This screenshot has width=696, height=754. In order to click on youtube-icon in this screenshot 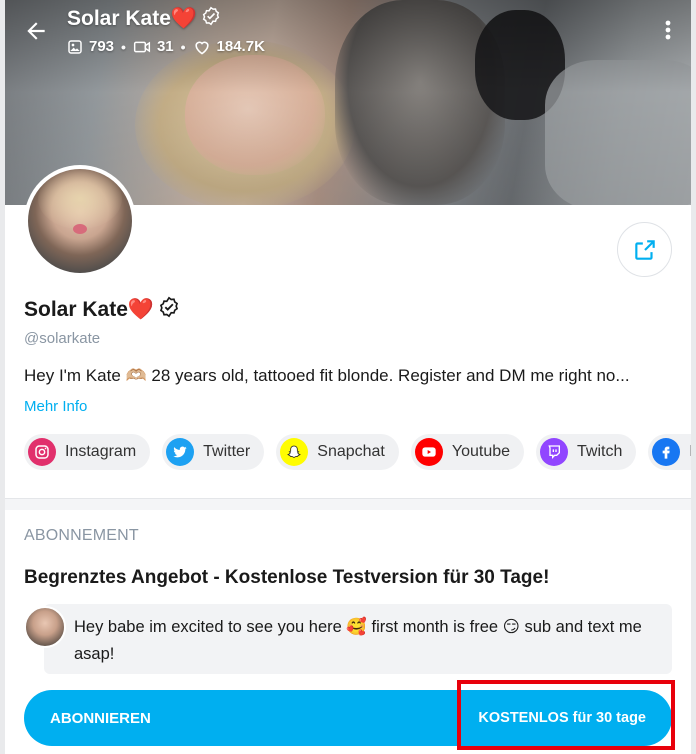, I will do `click(428, 452)`.